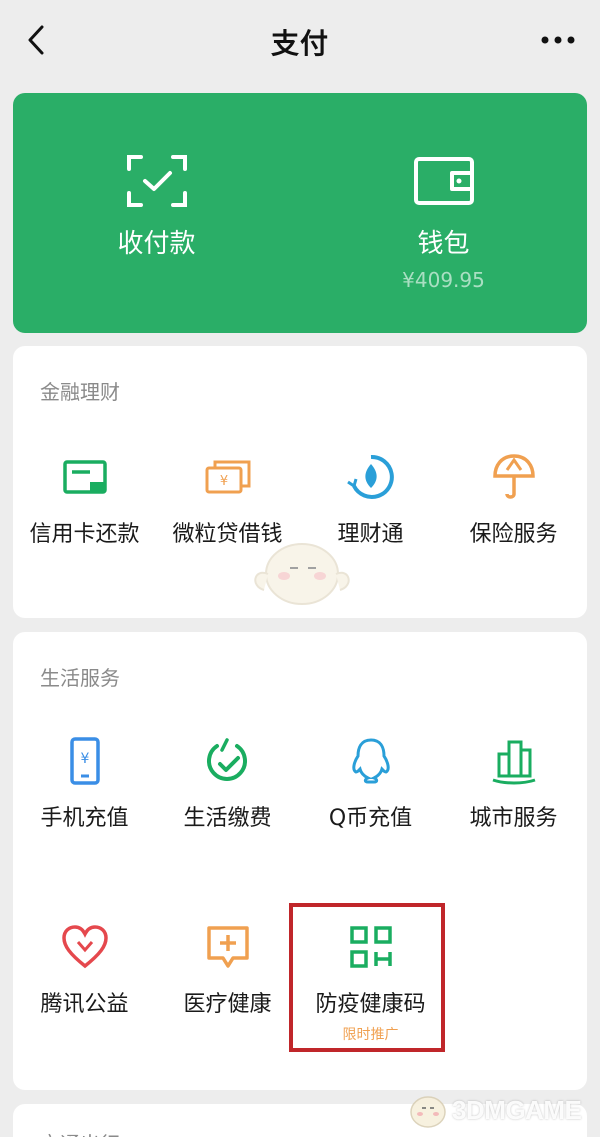 This screenshot has width=600, height=1137. I want to click on site-watermark: 3DMGAME, so click(499, 1110).